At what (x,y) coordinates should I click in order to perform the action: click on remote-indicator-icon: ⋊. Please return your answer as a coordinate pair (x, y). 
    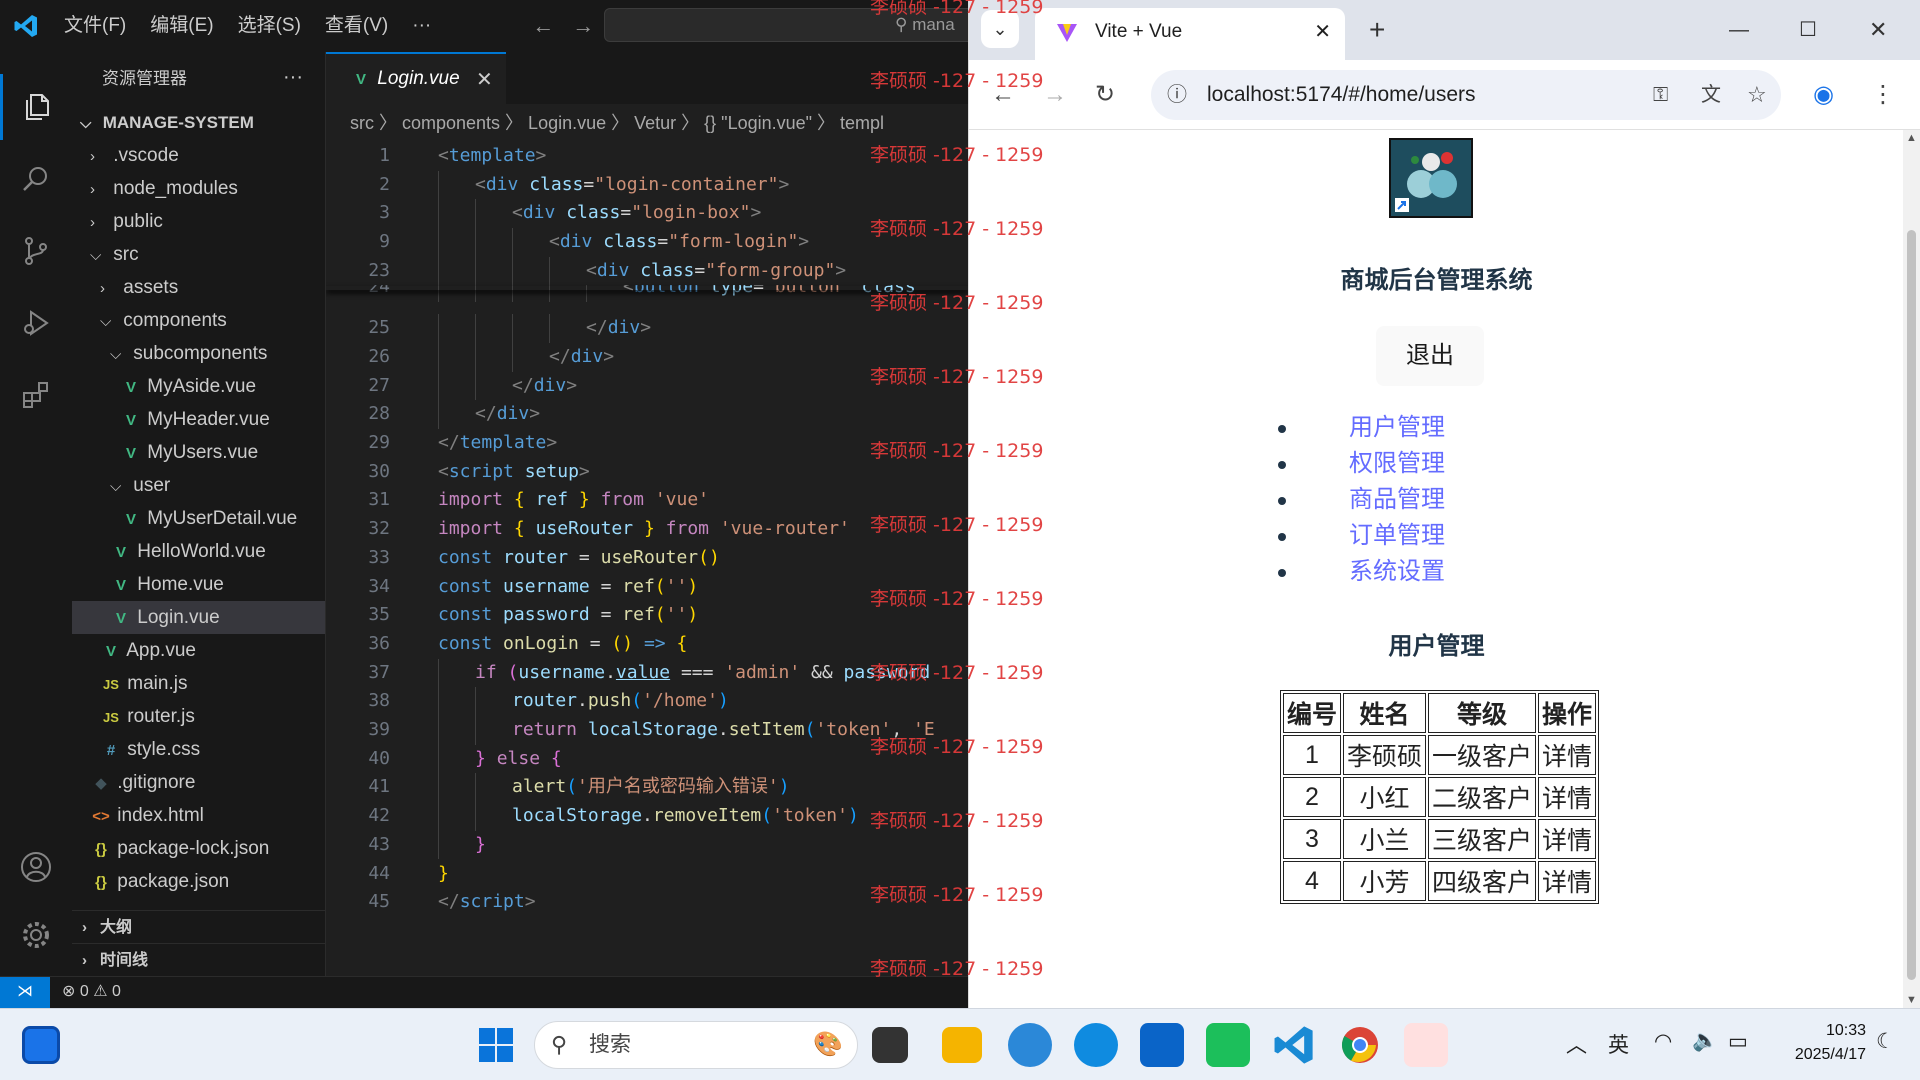
    Looking at the image, I should click on (25, 992).